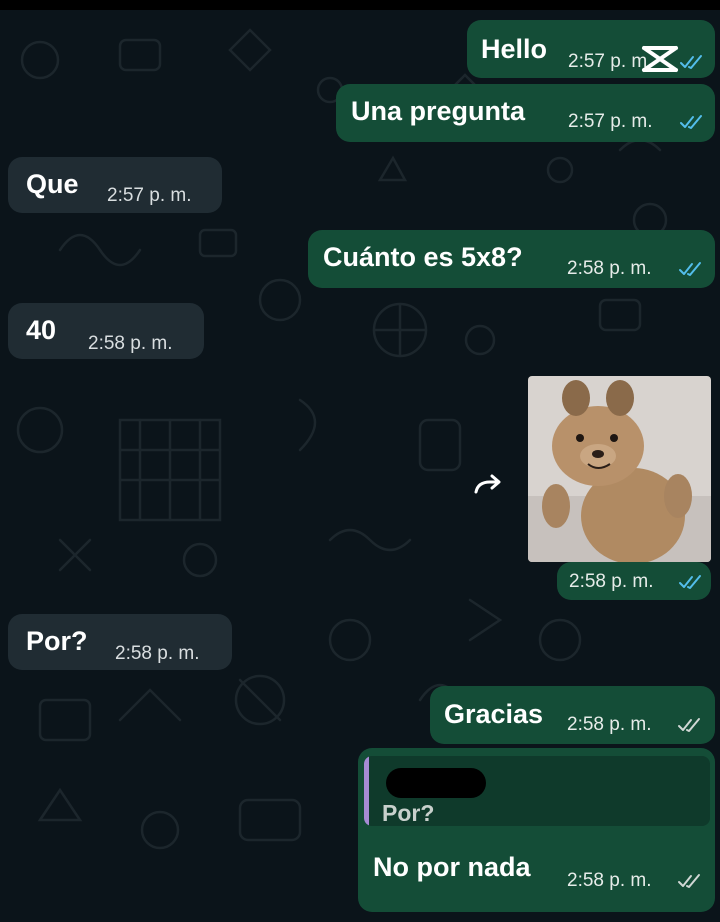 This screenshot has height=922, width=720. Describe the element at coordinates (52, 184) in the screenshot. I see `message-text: Que` at that location.